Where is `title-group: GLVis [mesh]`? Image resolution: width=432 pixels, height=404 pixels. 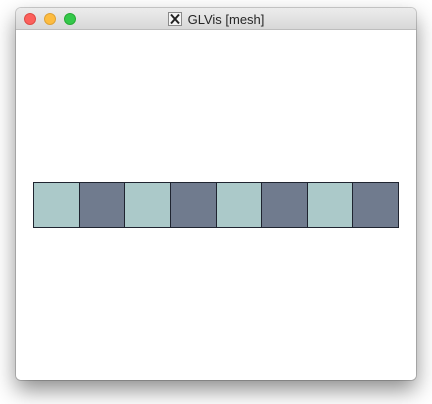 title-group: GLVis [mesh] is located at coordinates (216, 19).